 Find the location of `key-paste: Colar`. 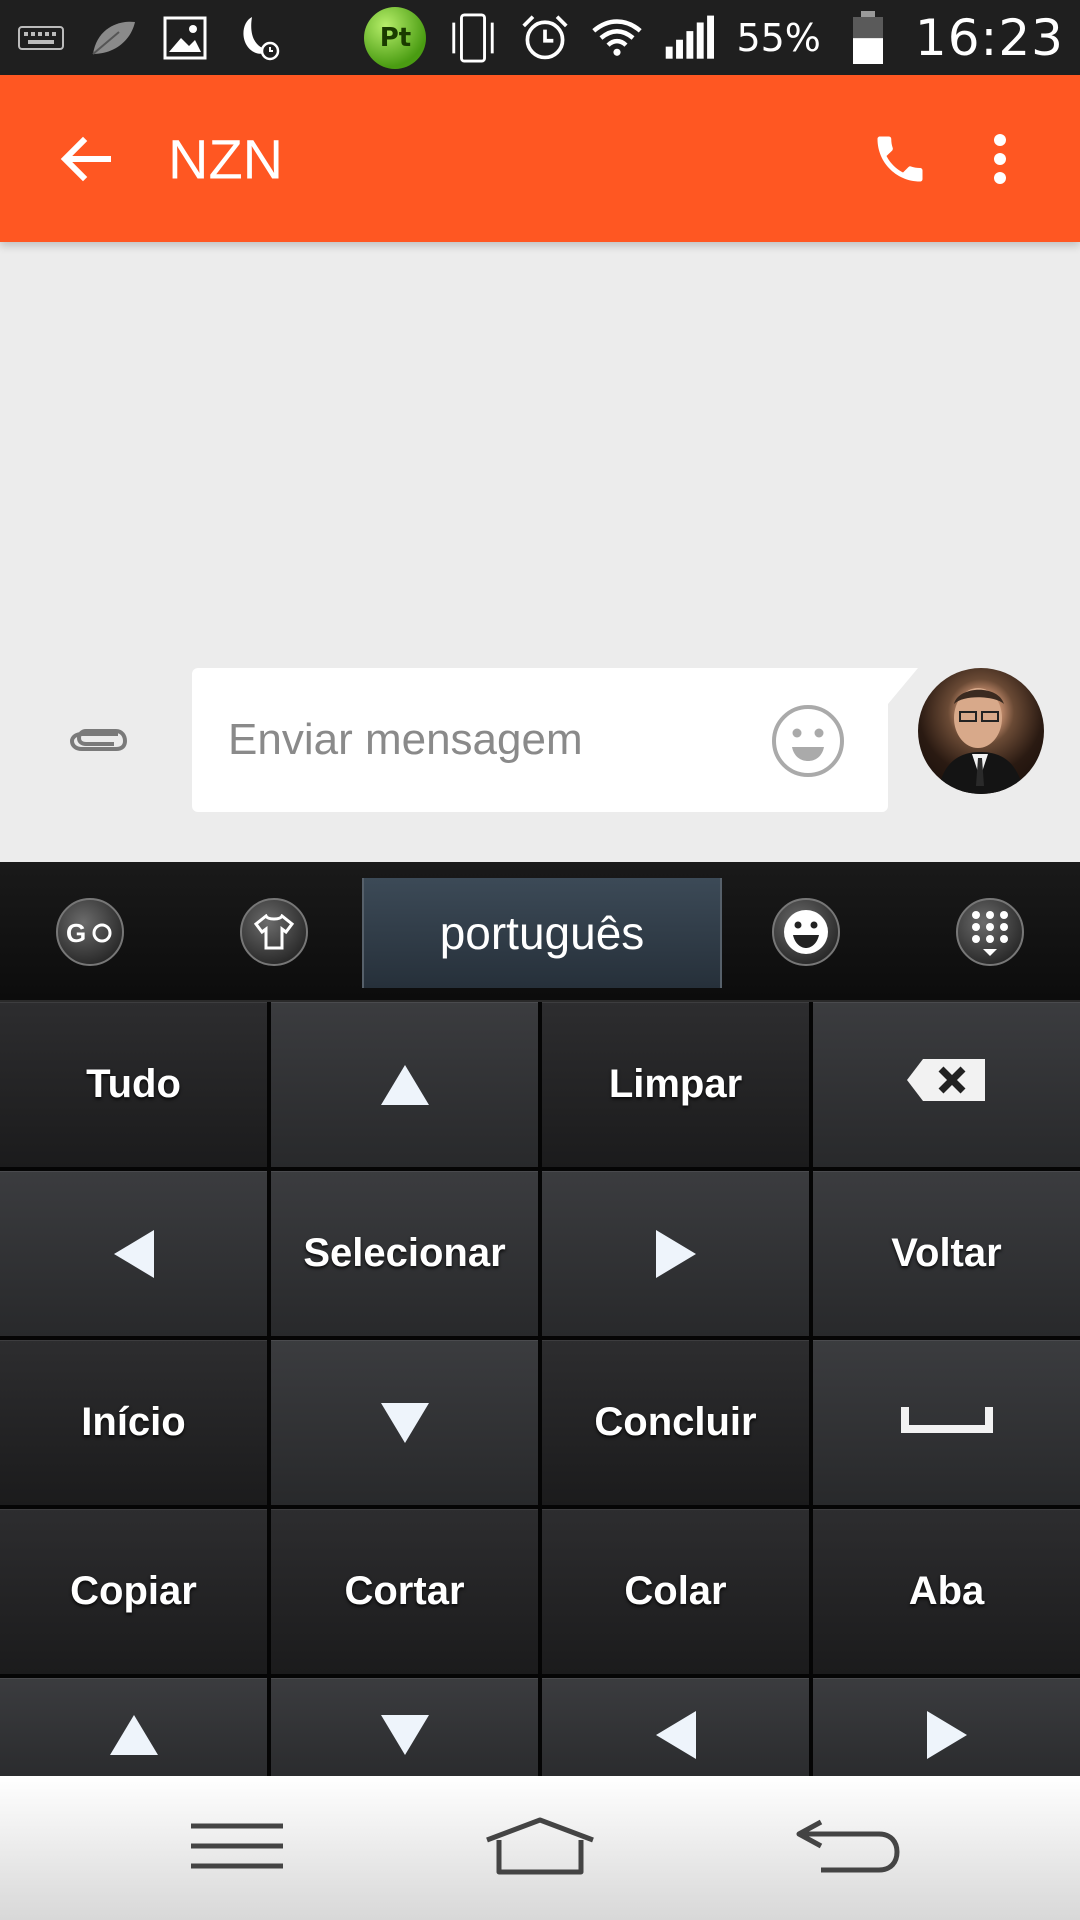

key-paste: Colar is located at coordinates (675, 1591).